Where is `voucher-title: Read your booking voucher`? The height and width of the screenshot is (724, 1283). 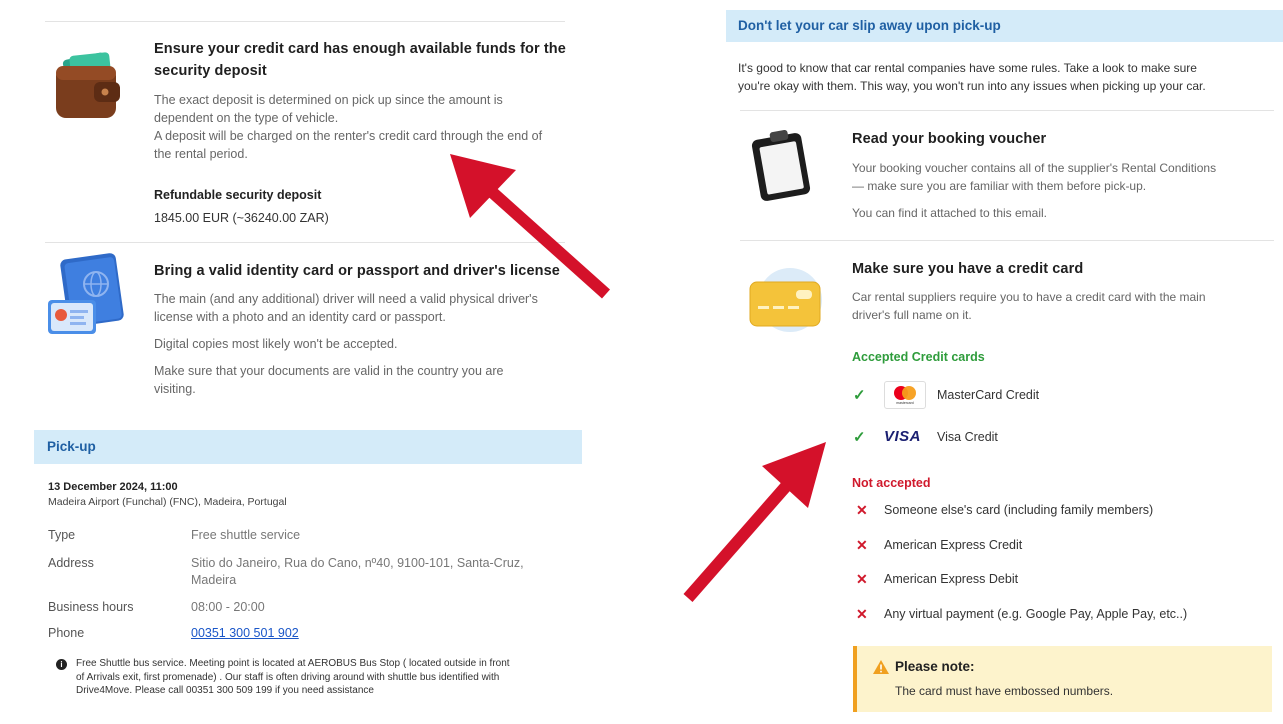
voucher-title: Read your booking voucher is located at coordinates (949, 139).